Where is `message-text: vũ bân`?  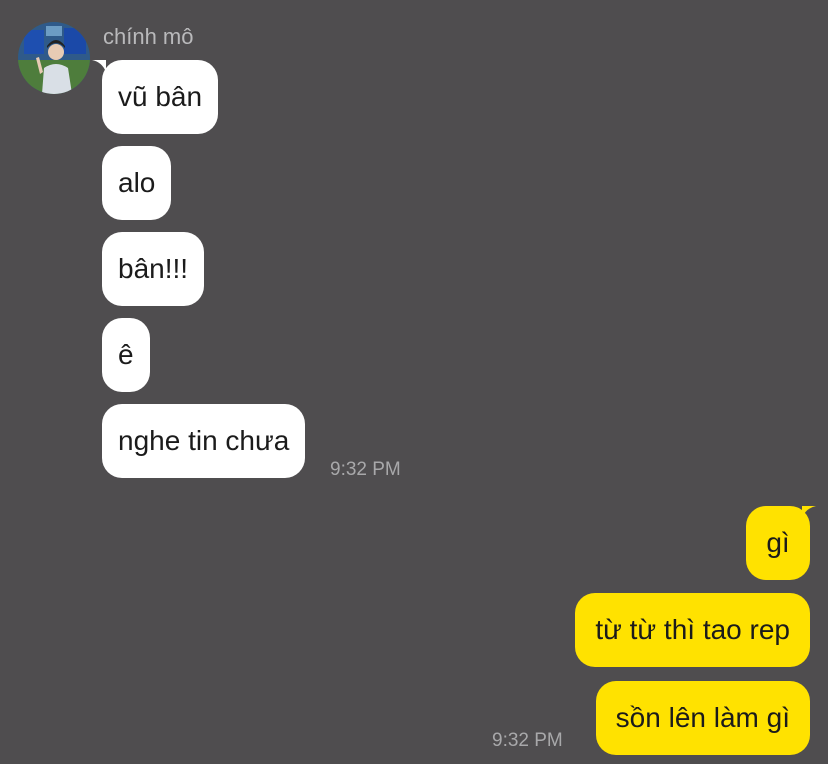
message-text: vũ bân is located at coordinates (160, 96).